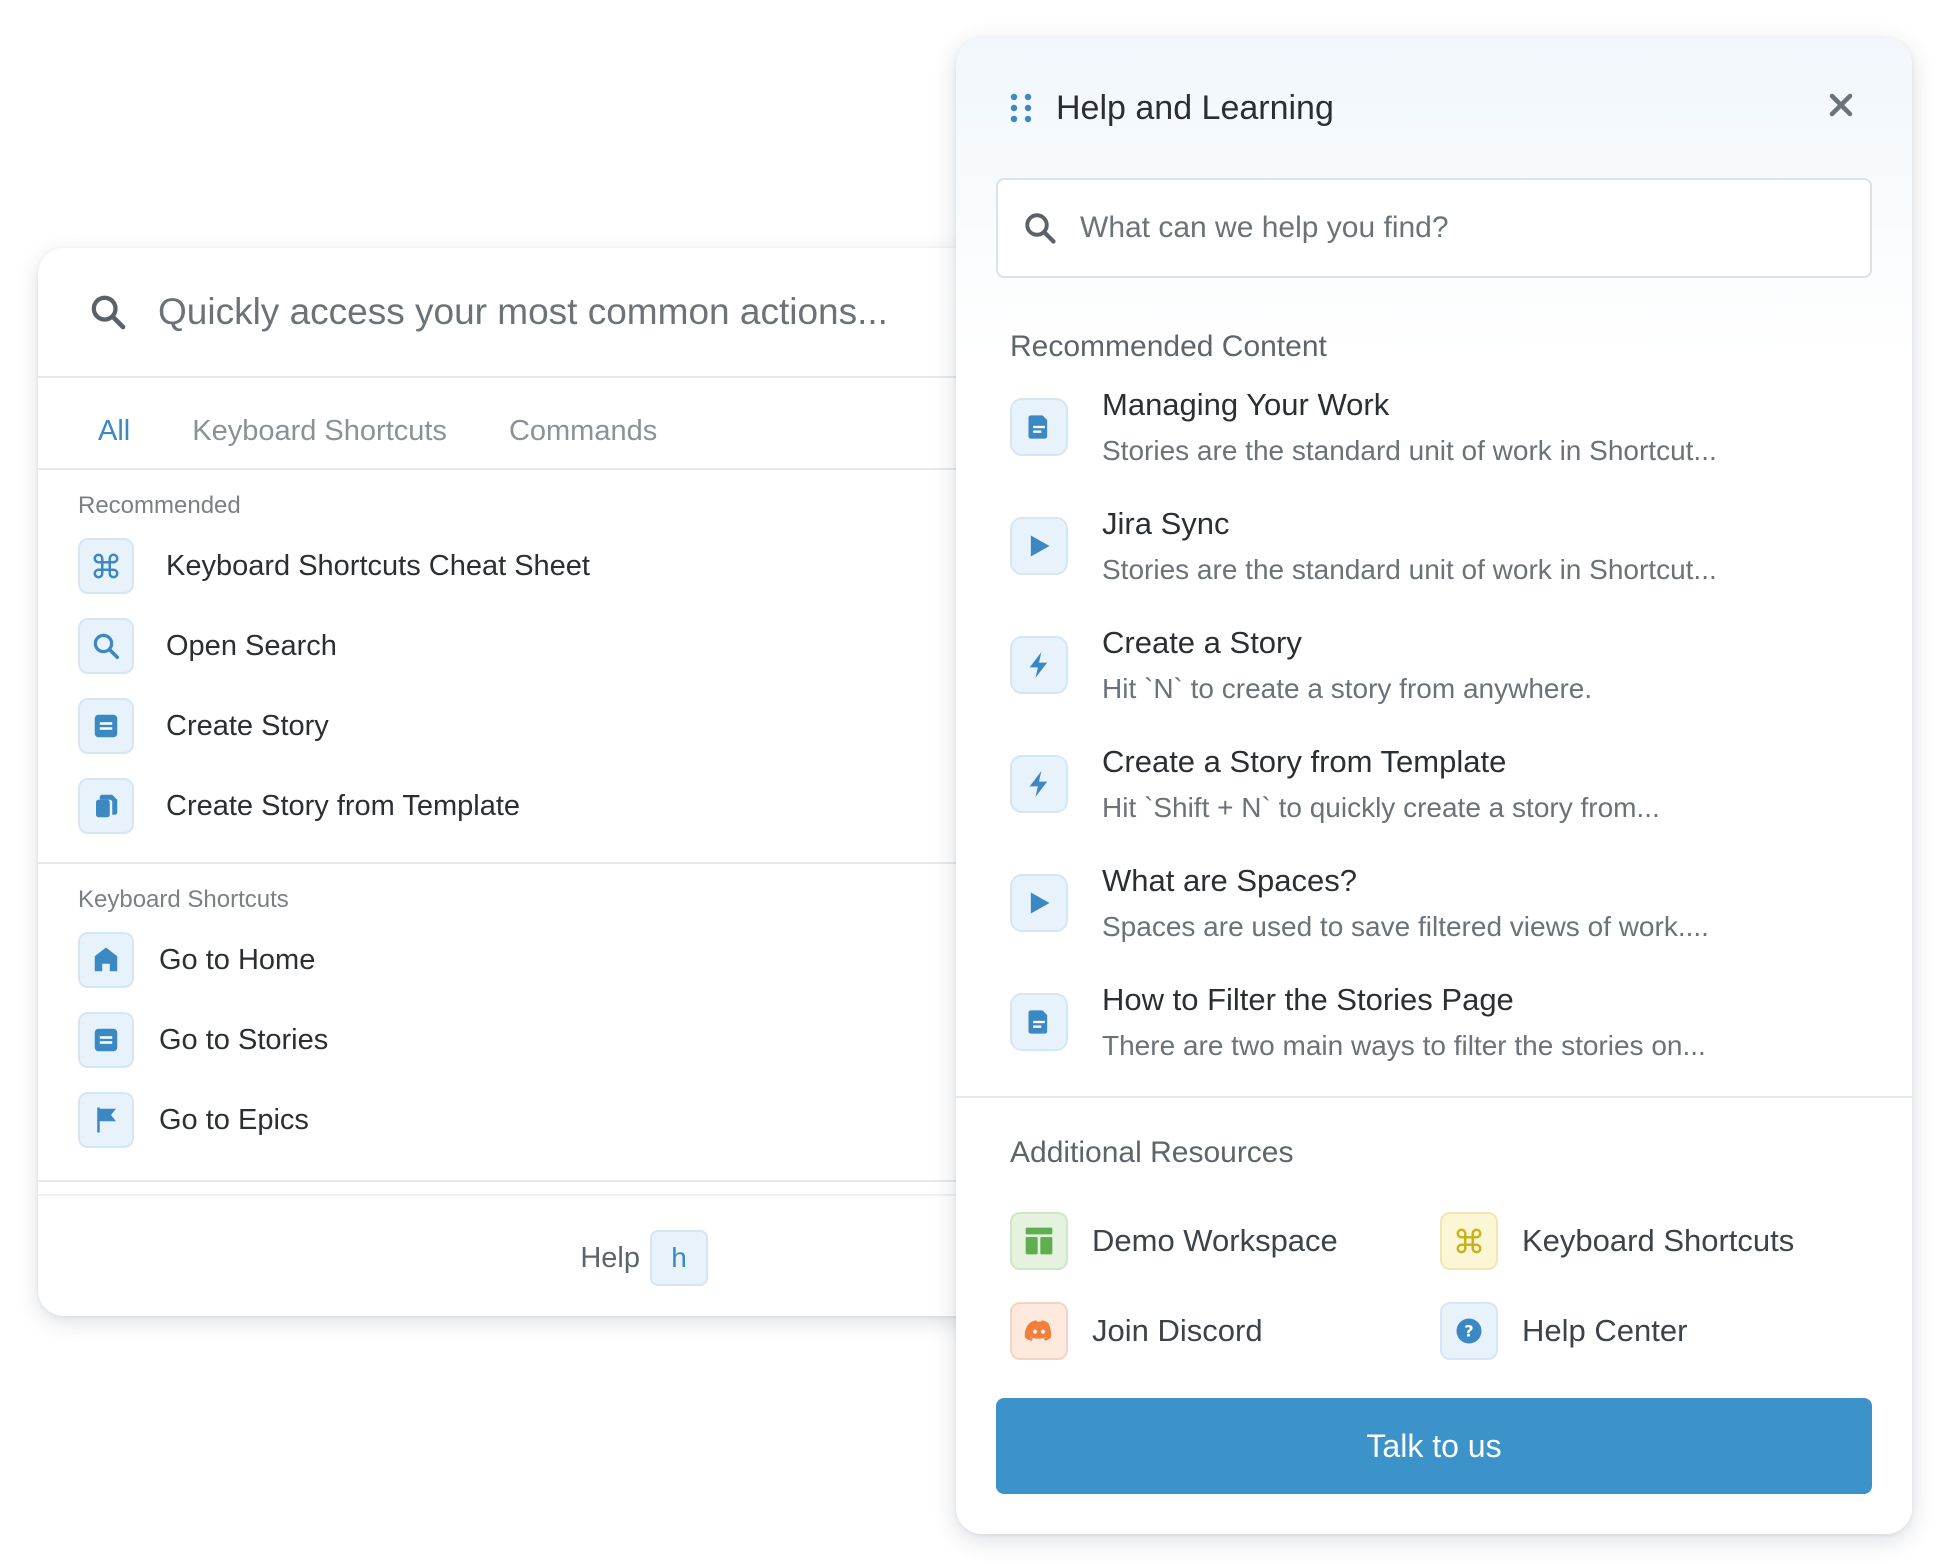 The image size is (1942, 1564). Describe the element at coordinates (1347, 688) in the screenshot. I see `content-desc: Hit `N` to create a story from anywhere.` at that location.